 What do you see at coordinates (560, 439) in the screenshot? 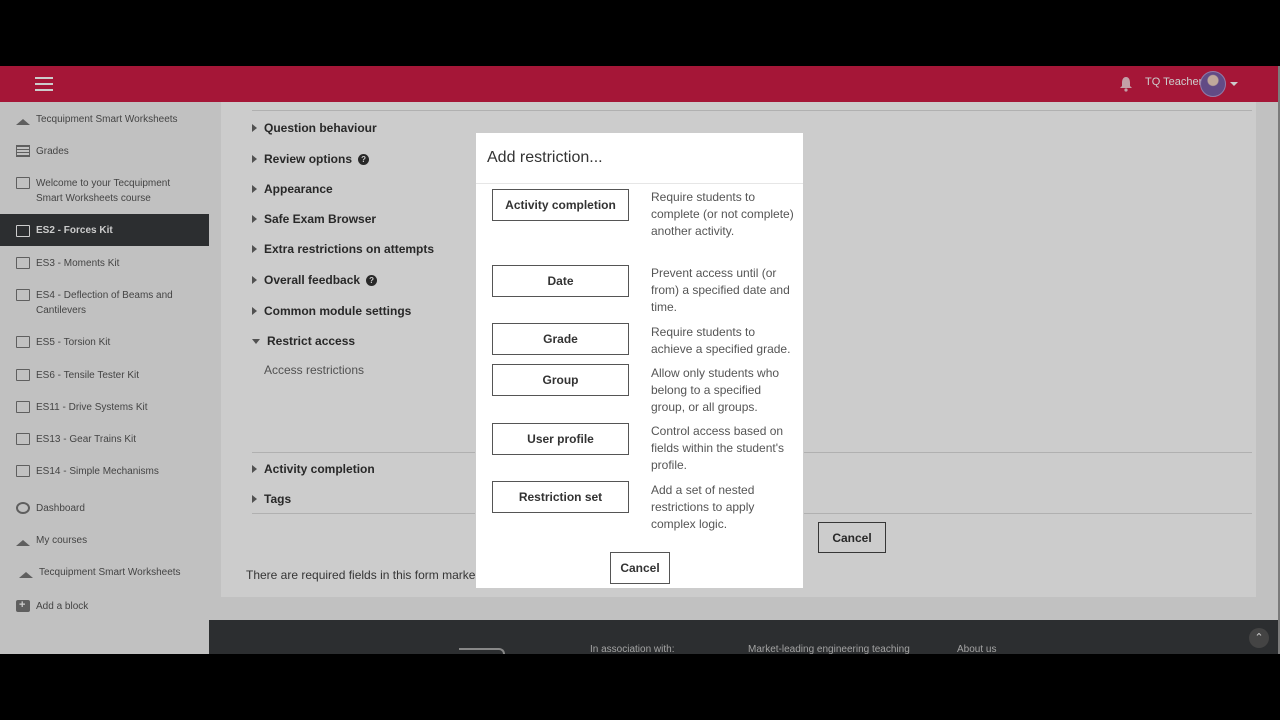
I see `user-profile-button: User profile` at bounding box center [560, 439].